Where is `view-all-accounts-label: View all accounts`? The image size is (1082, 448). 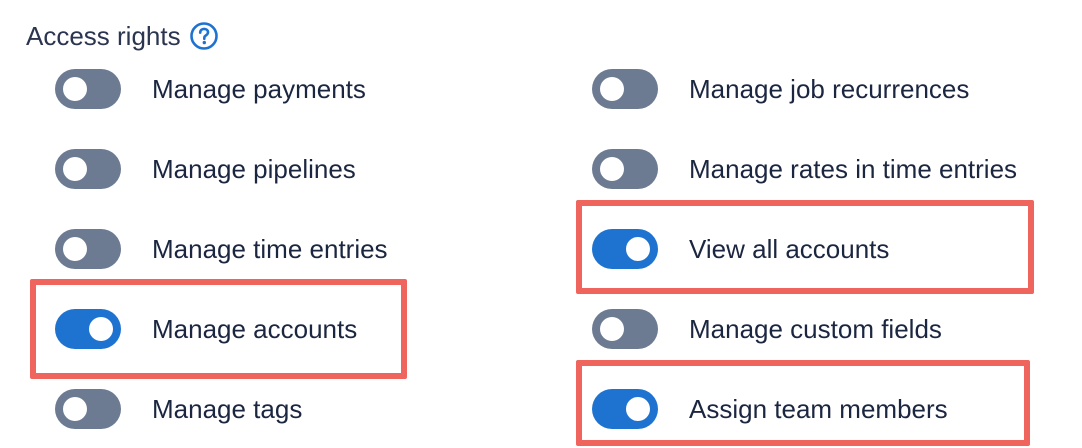
view-all-accounts-label: View all accounts is located at coordinates (789, 248).